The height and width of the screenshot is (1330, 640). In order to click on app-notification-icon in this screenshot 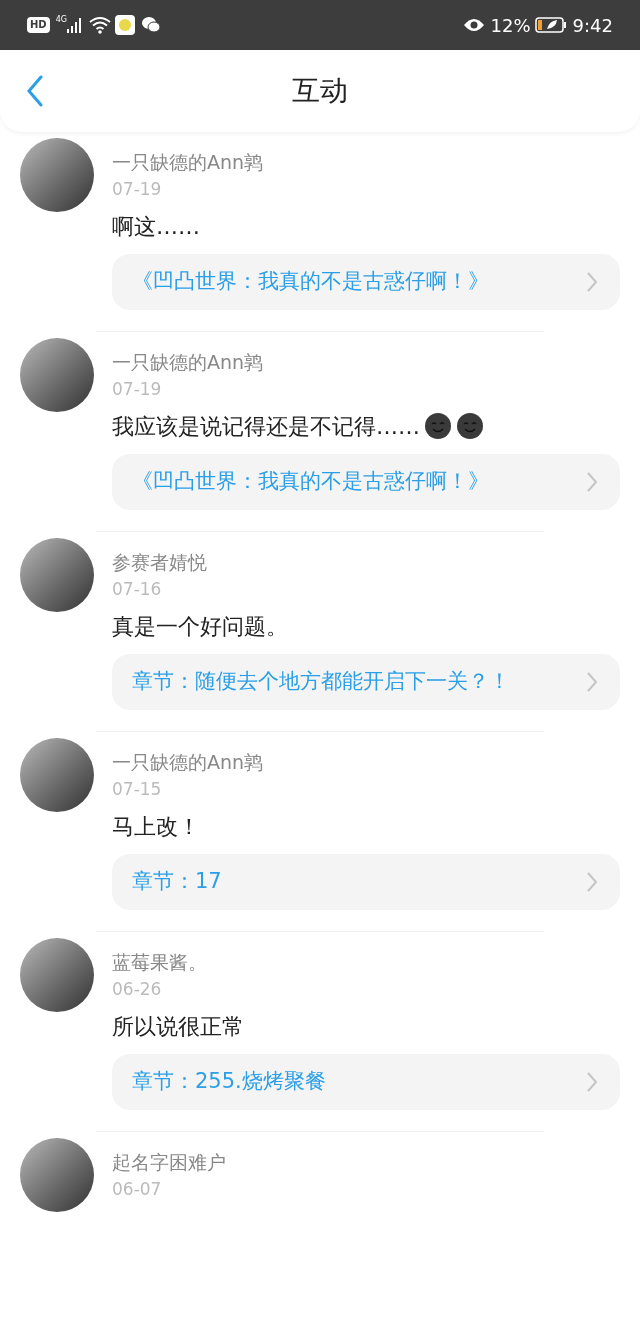, I will do `click(124, 25)`.